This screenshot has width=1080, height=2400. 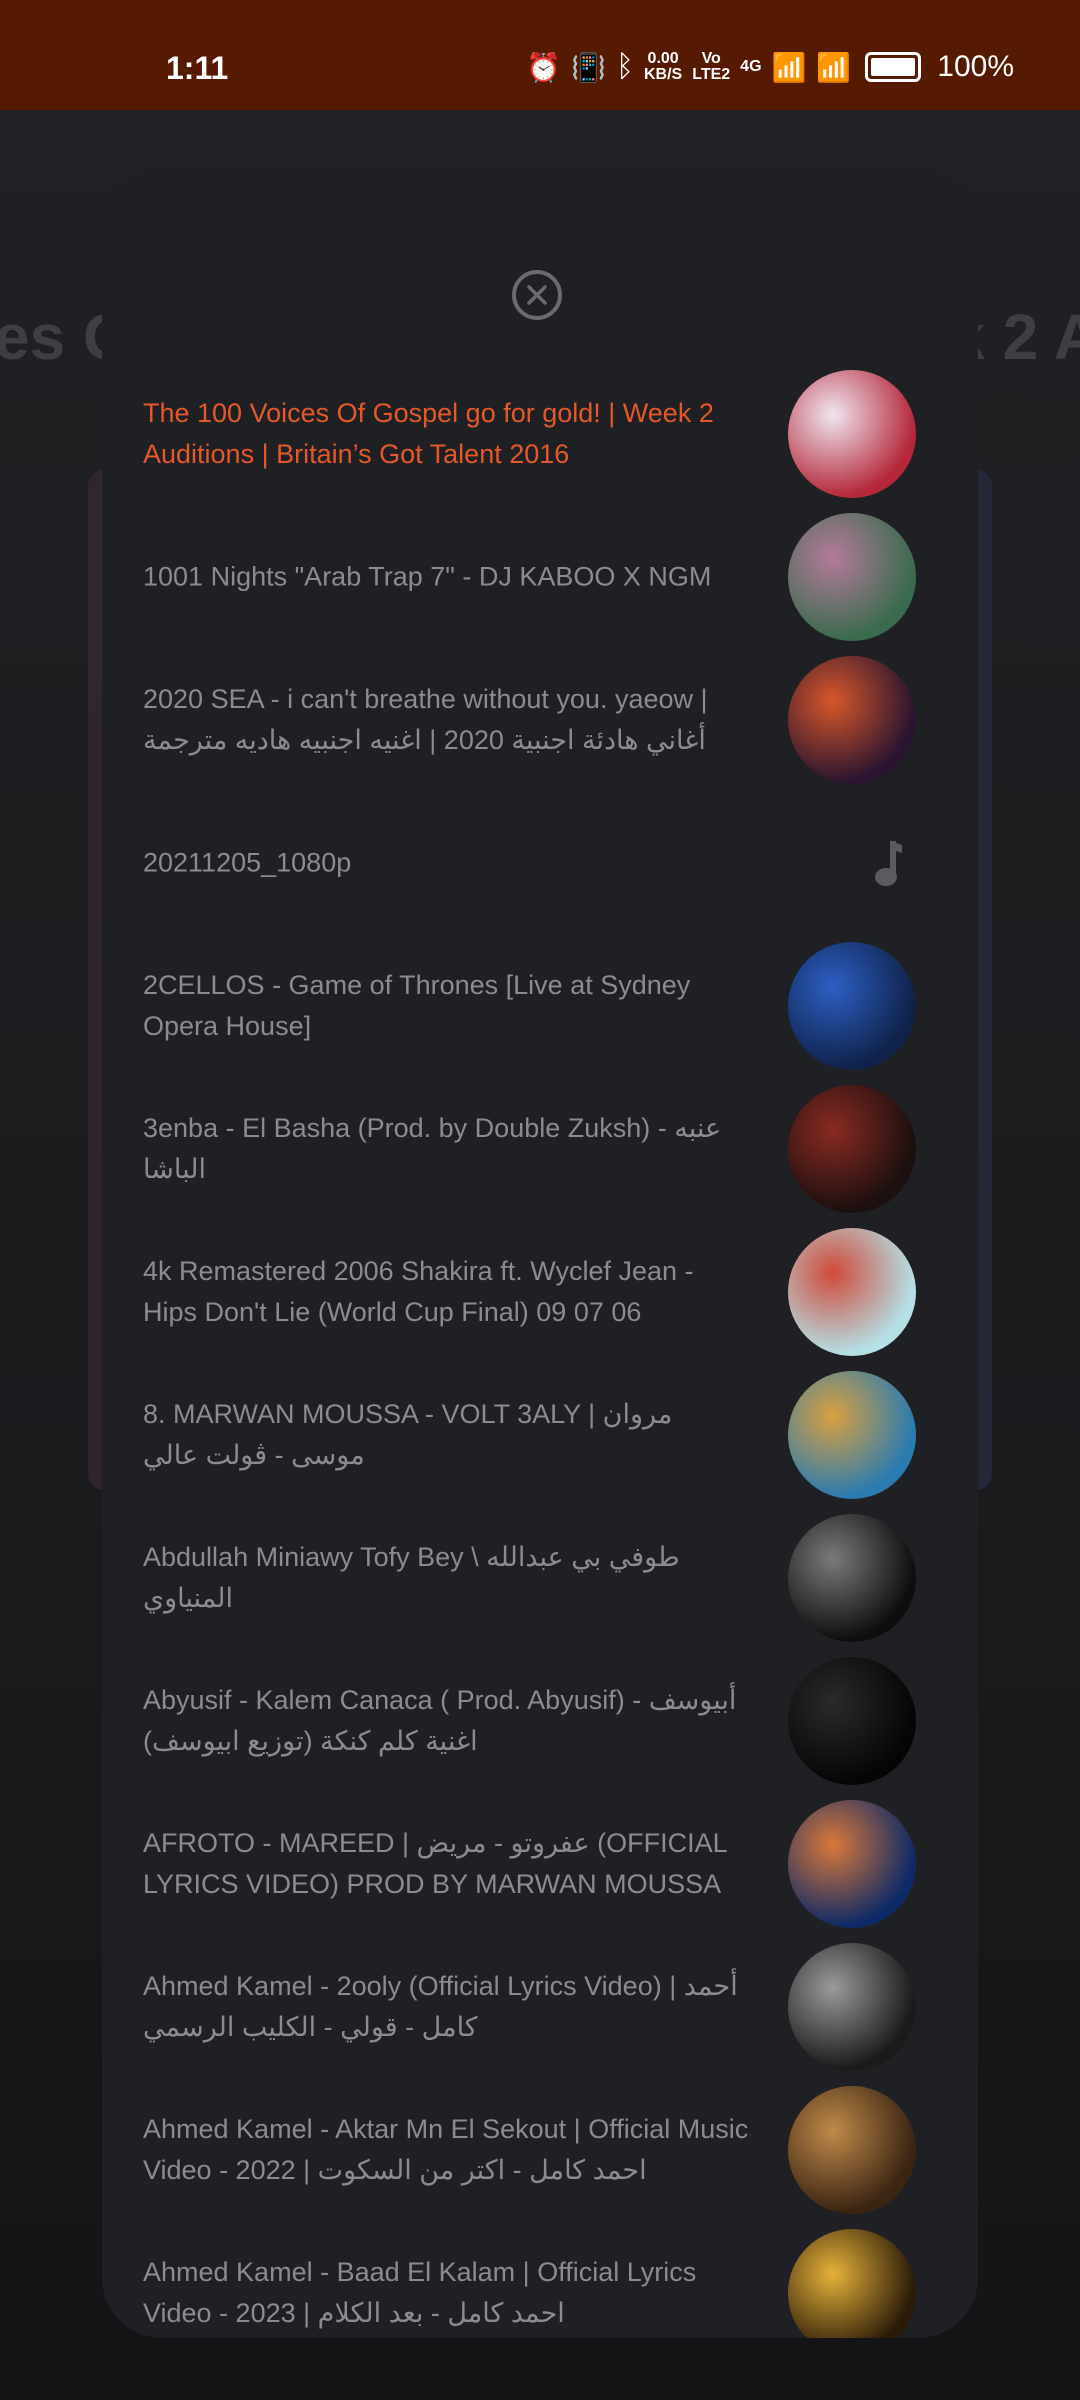 I want to click on close-button, so click(x=537, y=295).